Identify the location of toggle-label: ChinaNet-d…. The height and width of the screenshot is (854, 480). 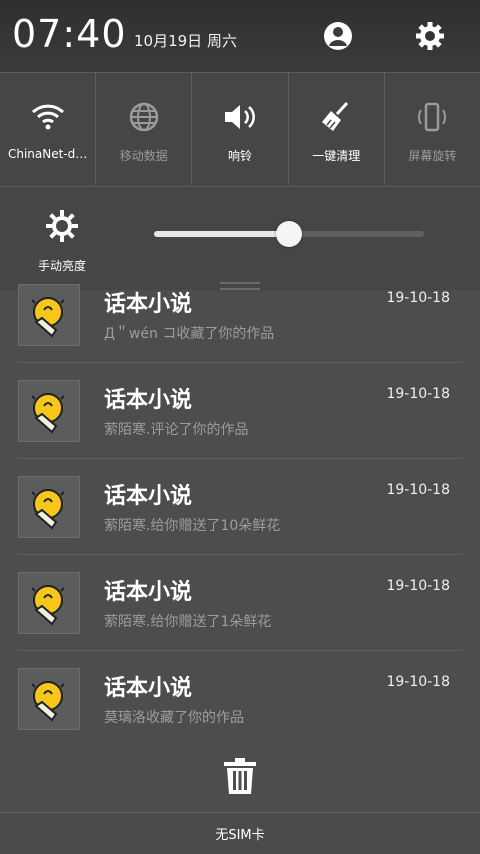
(47, 154).